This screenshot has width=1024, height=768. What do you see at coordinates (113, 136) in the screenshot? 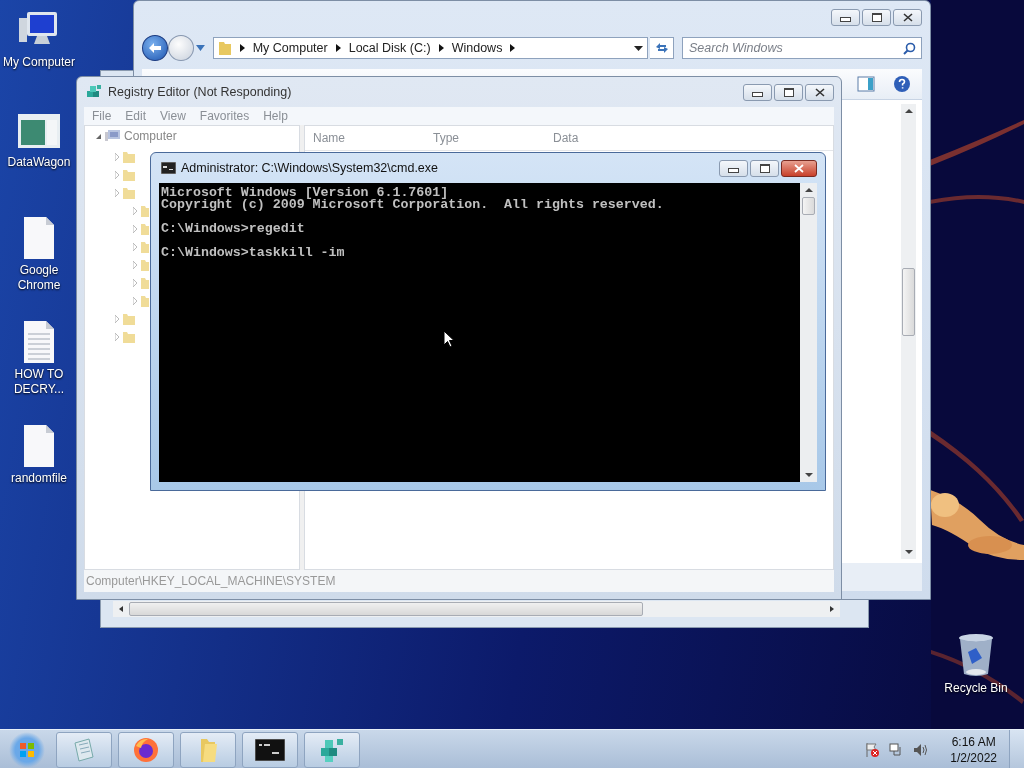
I see `computer-icon` at bounding box center [113, 136].